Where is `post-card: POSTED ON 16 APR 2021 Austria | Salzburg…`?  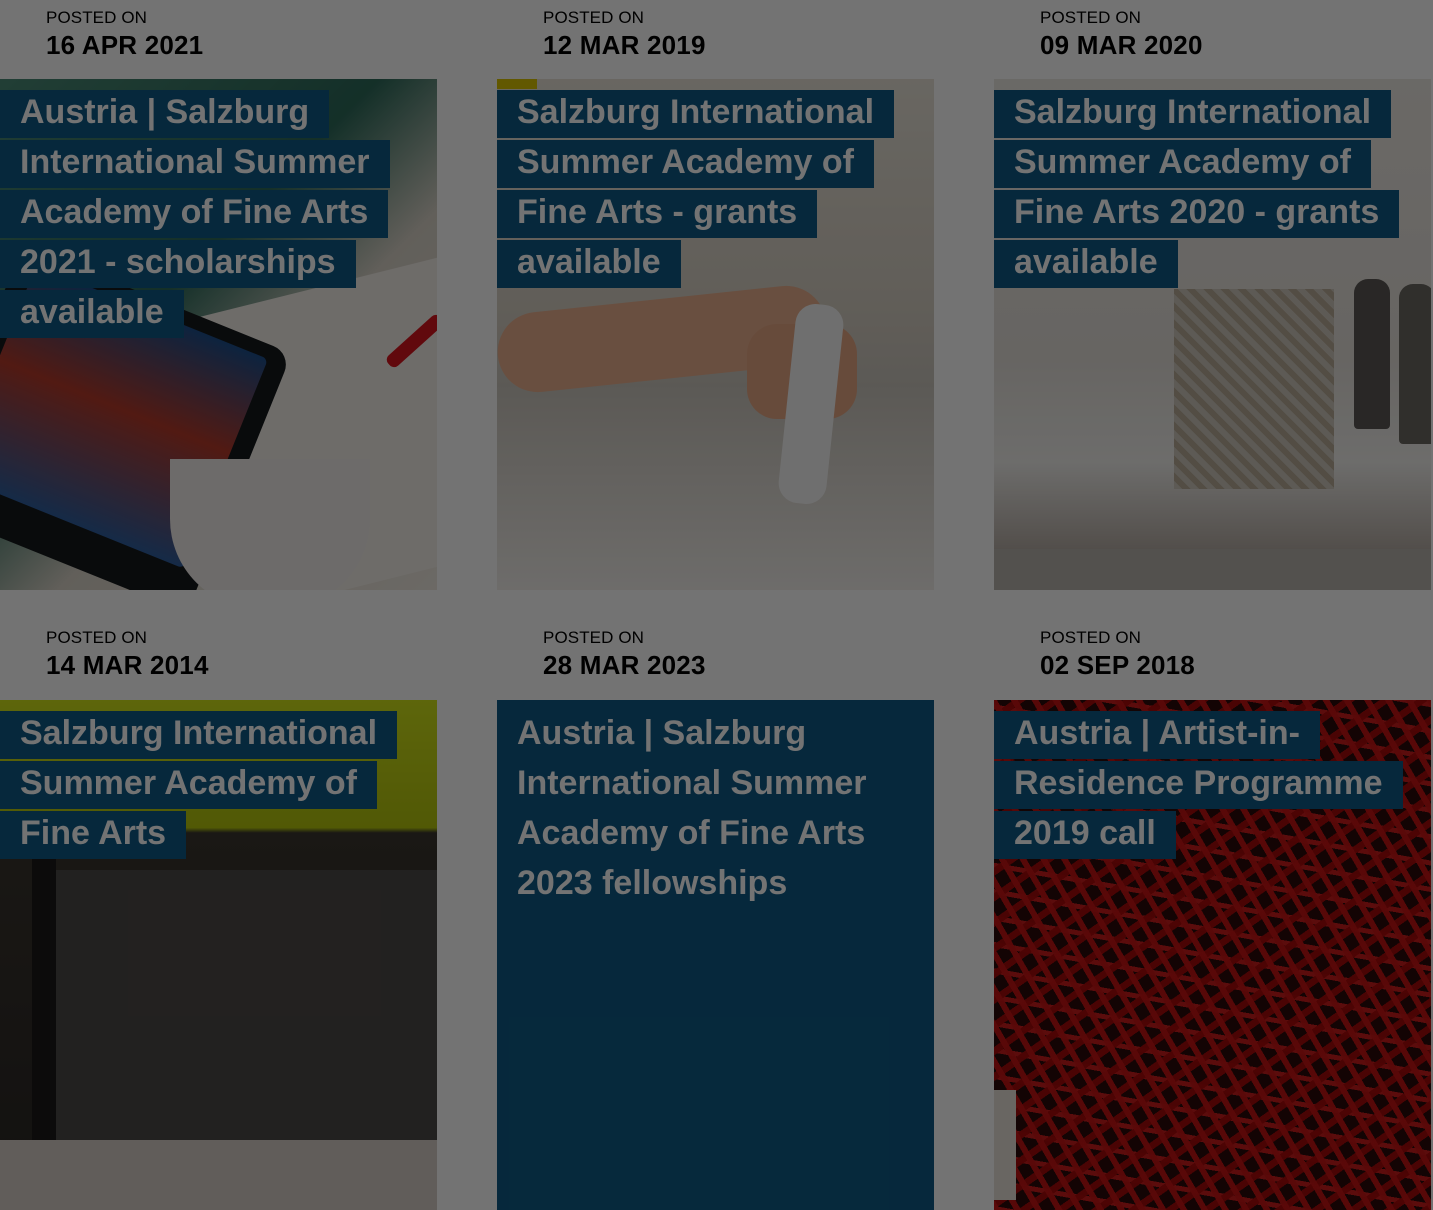 post-card: POSTED ON 16 APR 2021 Austria | Salzburg… is located at coordinates (218, 295).